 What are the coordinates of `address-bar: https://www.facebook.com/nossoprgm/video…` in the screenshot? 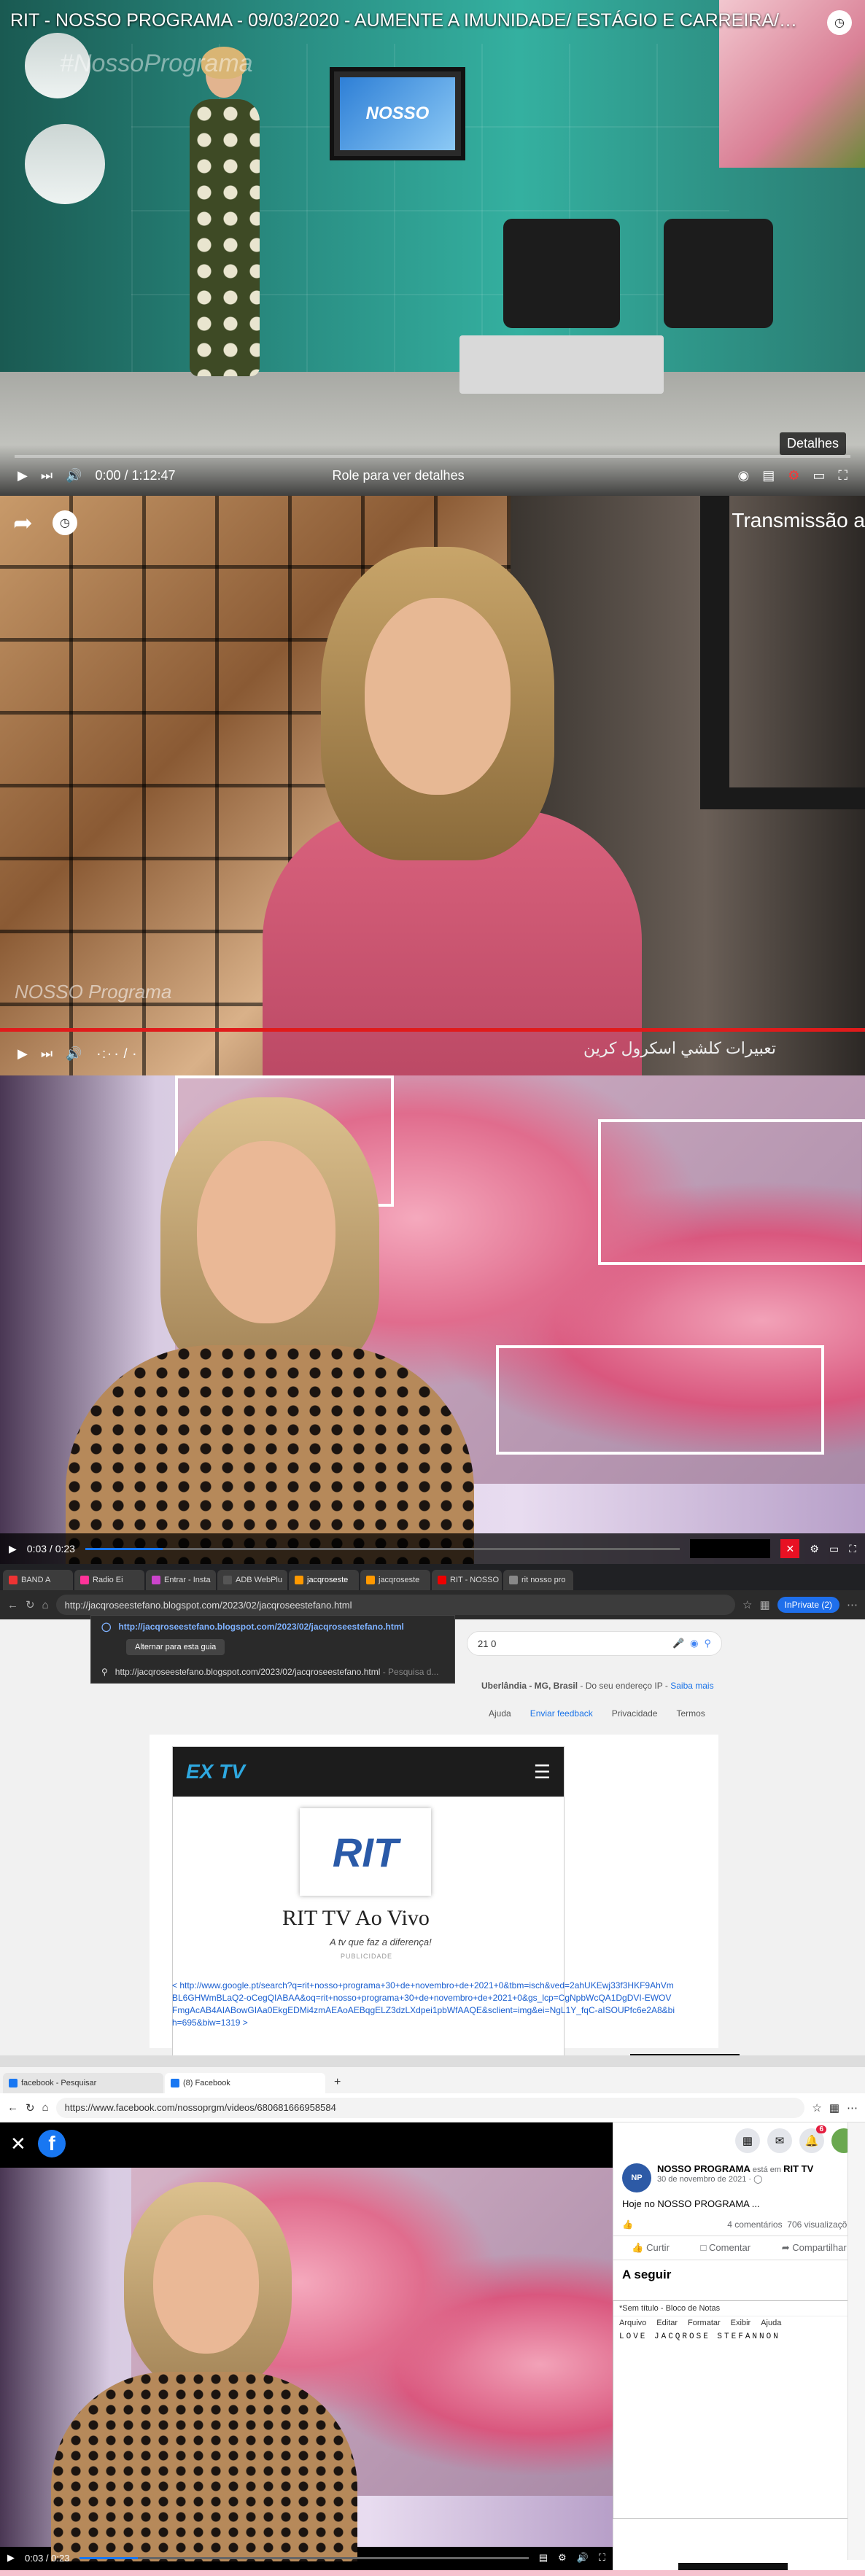 It's located at (430, 2107).